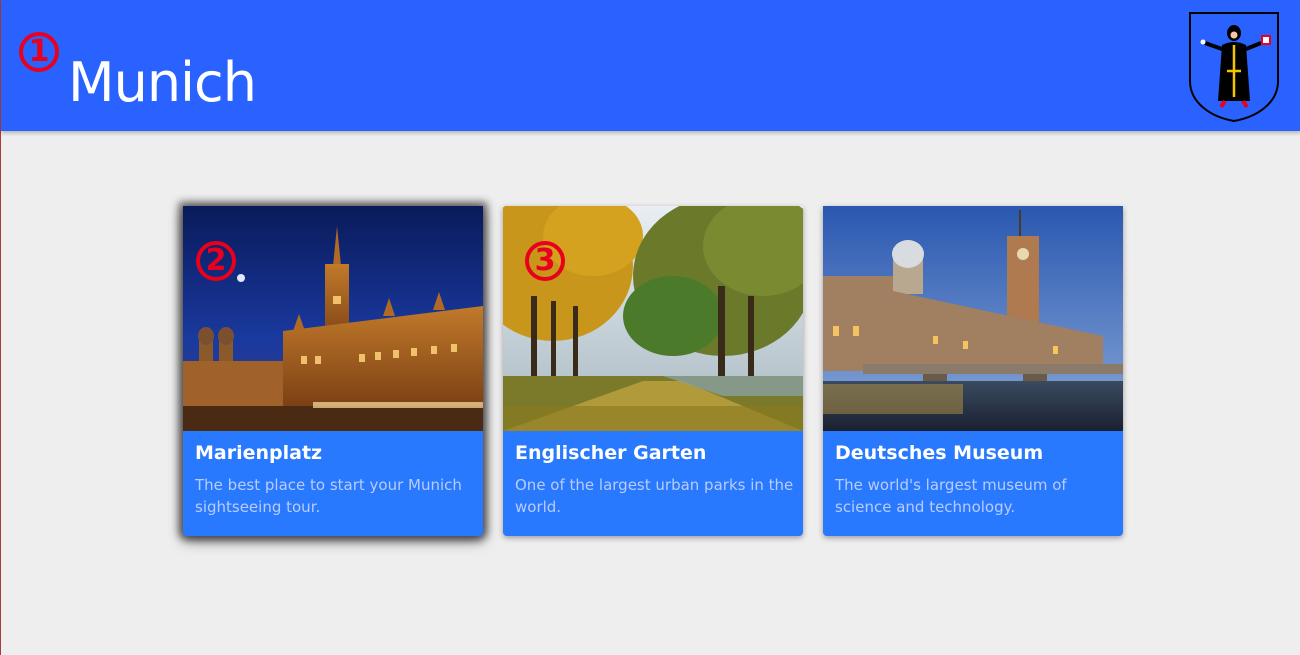 Image resolution: width=1300 pixels, height=655 pixels. What do you see at coordinates (611, 453) in the screenshot?
I see `card-title: Englischer Garten` at bounding box center [611, 453].